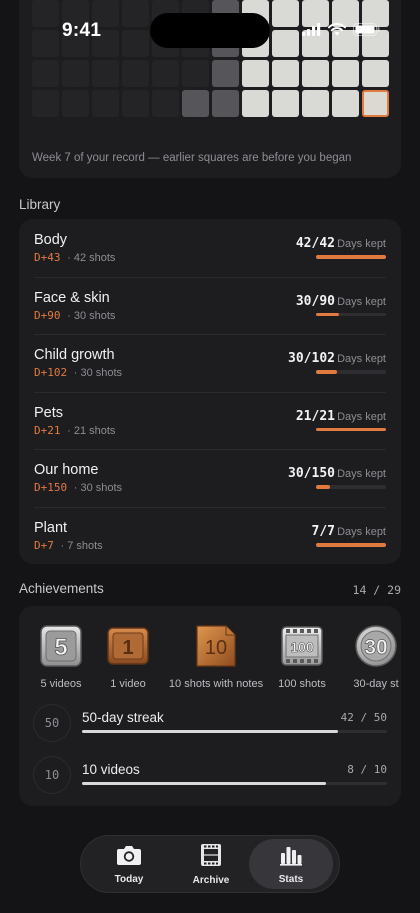 The width and height of the screenshot is (420, 913). Describe the element at coordinates (51, 488) in the screenshot. I see `day-count: D+150` at that location.